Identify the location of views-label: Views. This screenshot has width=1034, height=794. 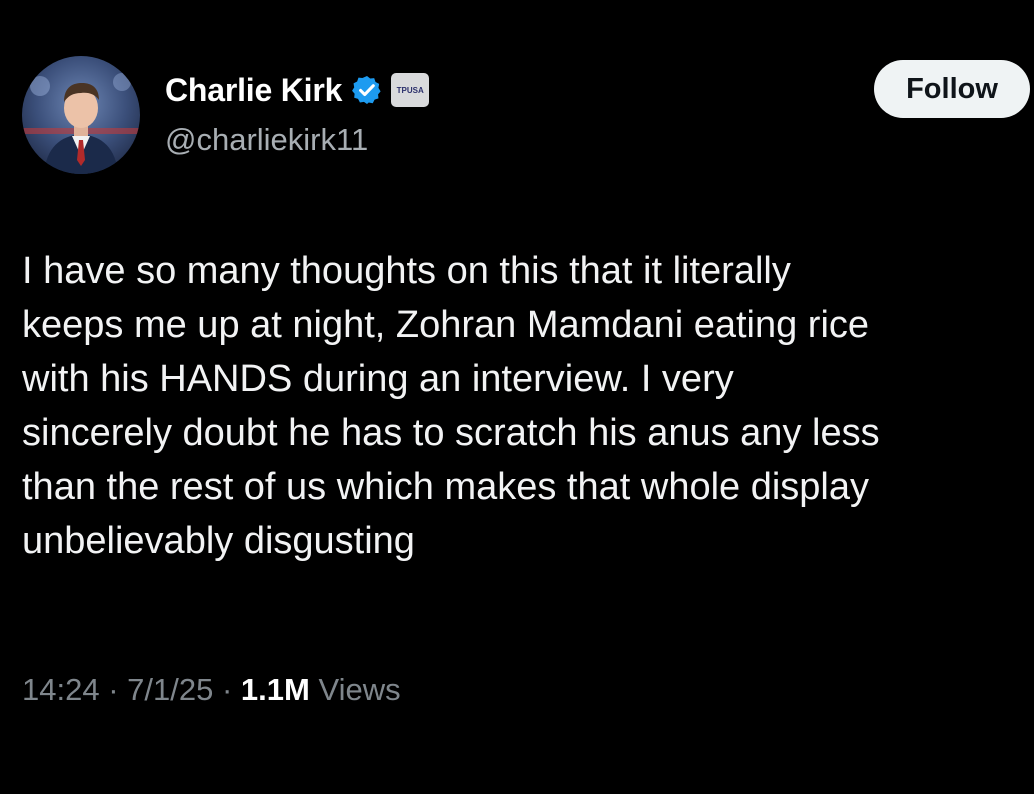
(359, 689).